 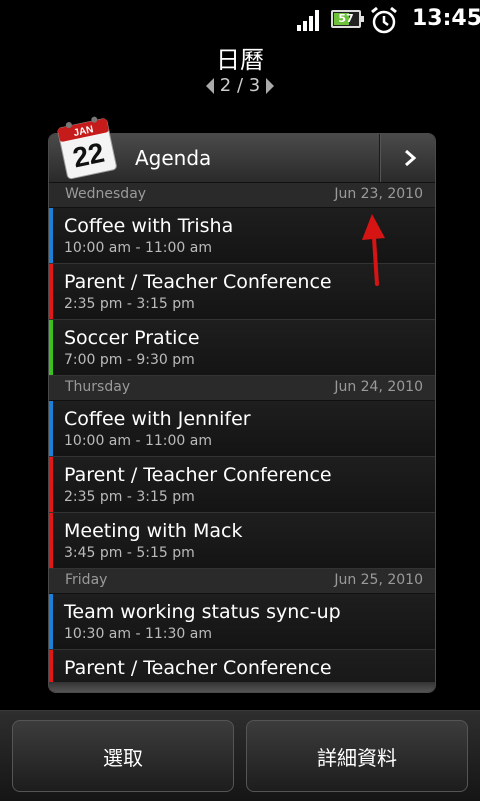 I want to click on red-arrow-icon, so click(x=373, y=250).